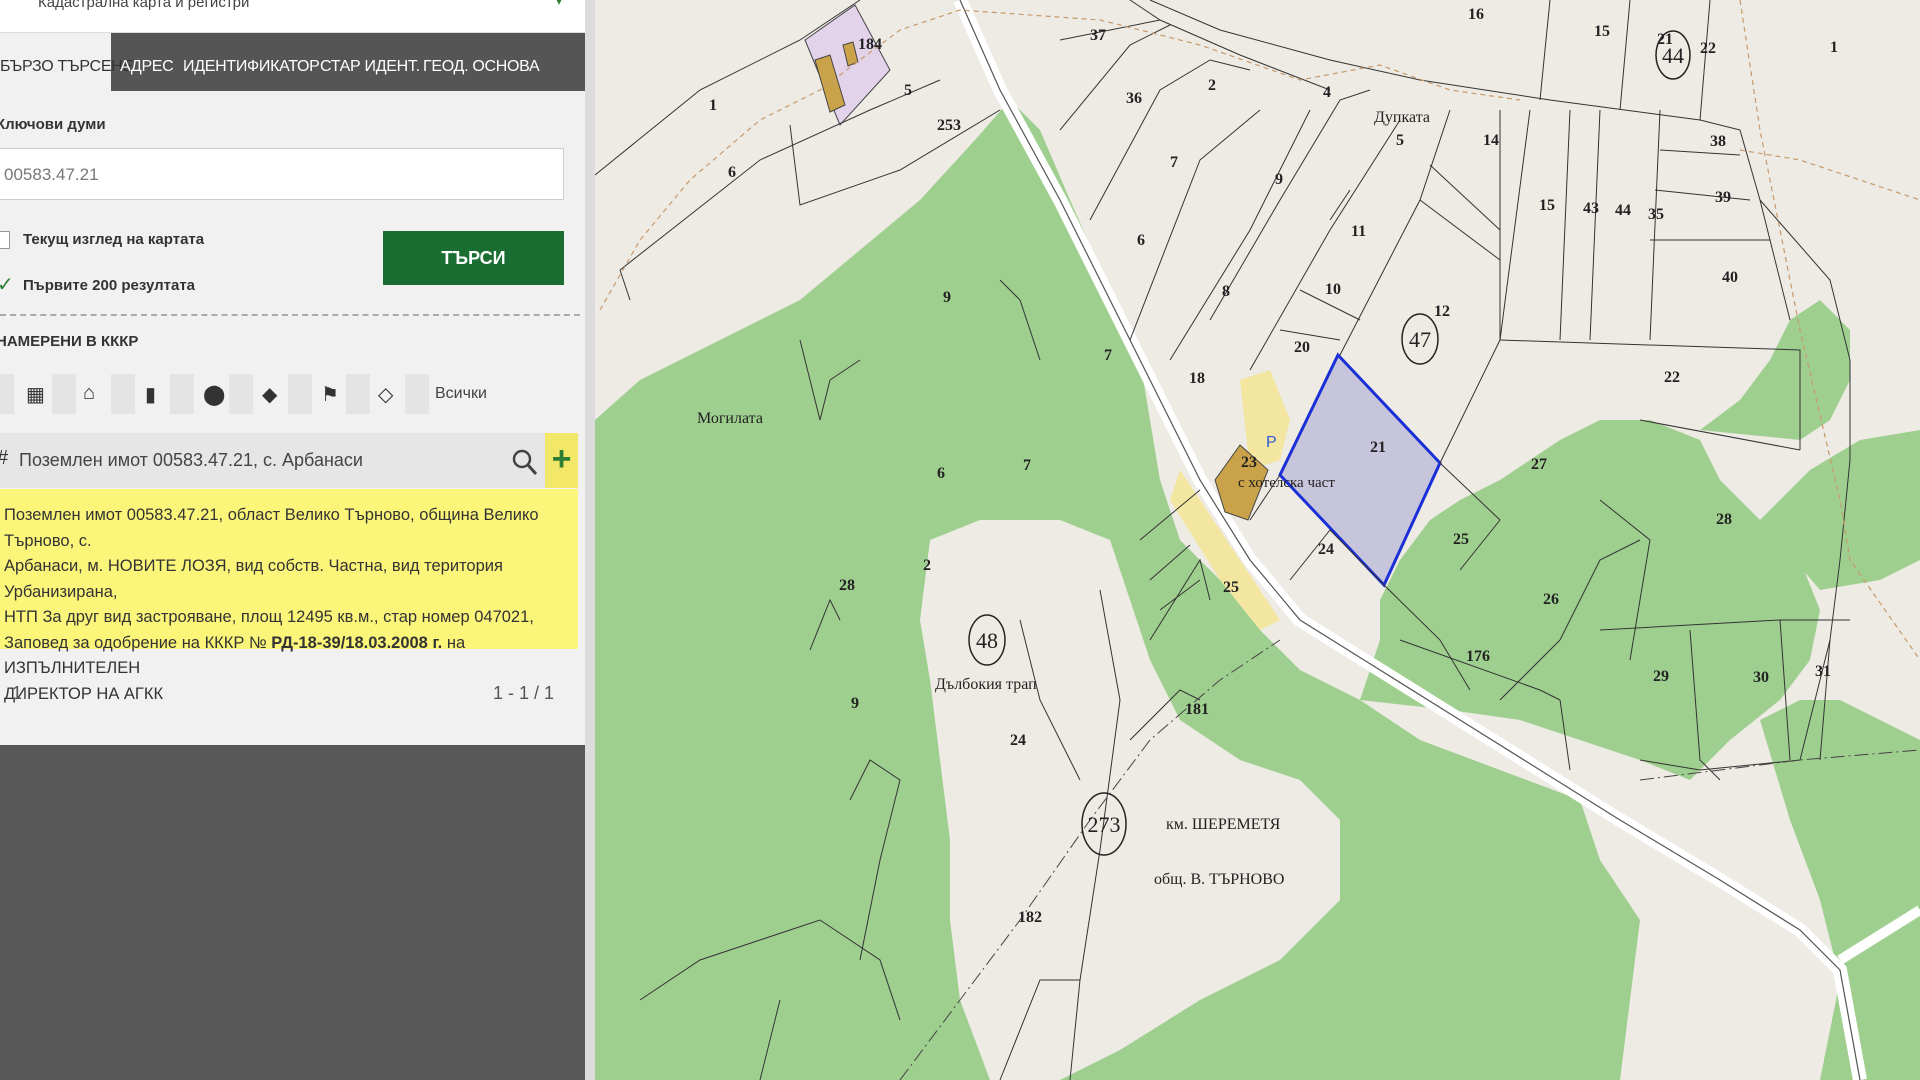  I want to click on page-number: 1, so click(17, 693).